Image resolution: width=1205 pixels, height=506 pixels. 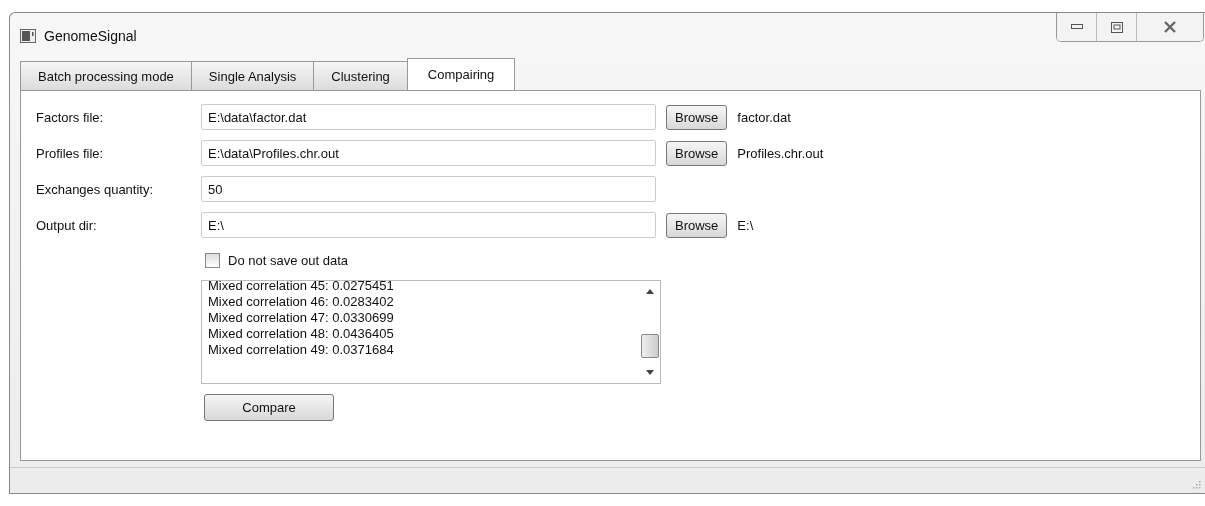 I want to click on field-label: Output dir:, so click(x=67, y=225).